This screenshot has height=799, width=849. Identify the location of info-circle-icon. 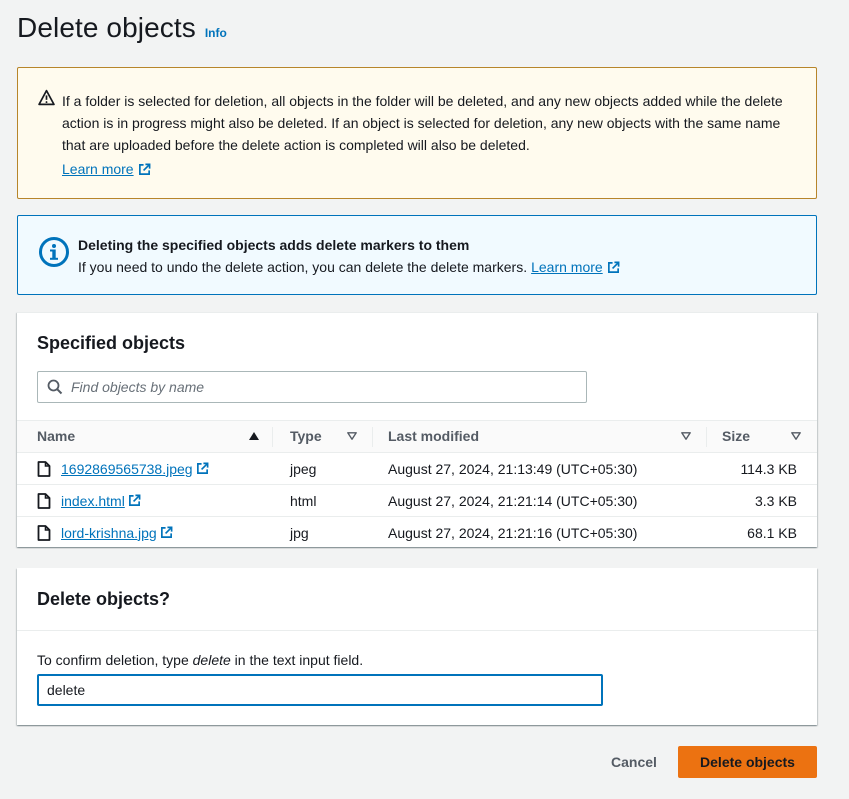
(54, 252).